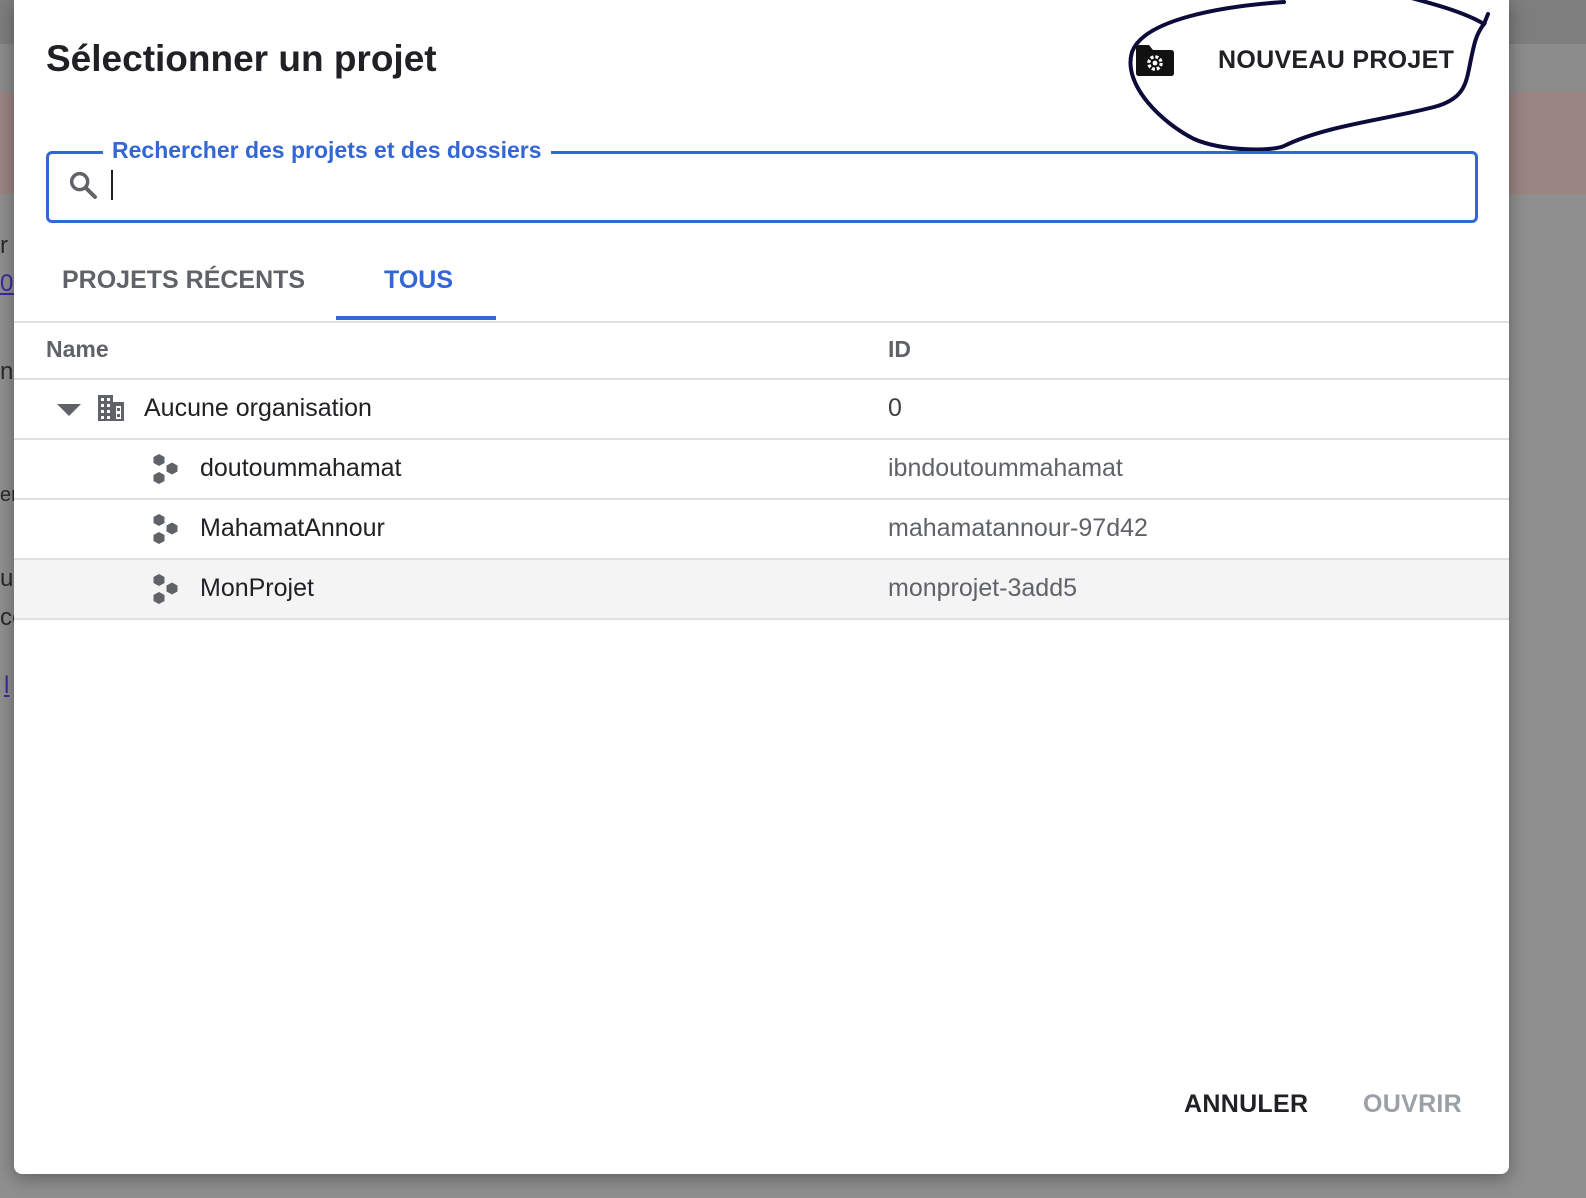 This screenshot has width=1586, height=1198. What do you see at coordinates (1018, 528) in the screenshot?
I see `project-id: mahamatannour-97d42` at bounding box center [1018, 528].